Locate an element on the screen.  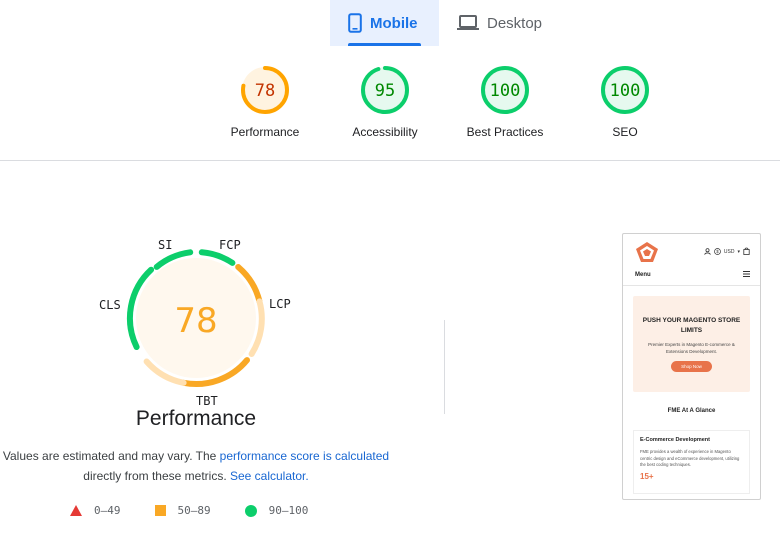
performance-metrics-gauge: 78 SI FCP LCP TBT CLS is located at coordinates (196, 336).